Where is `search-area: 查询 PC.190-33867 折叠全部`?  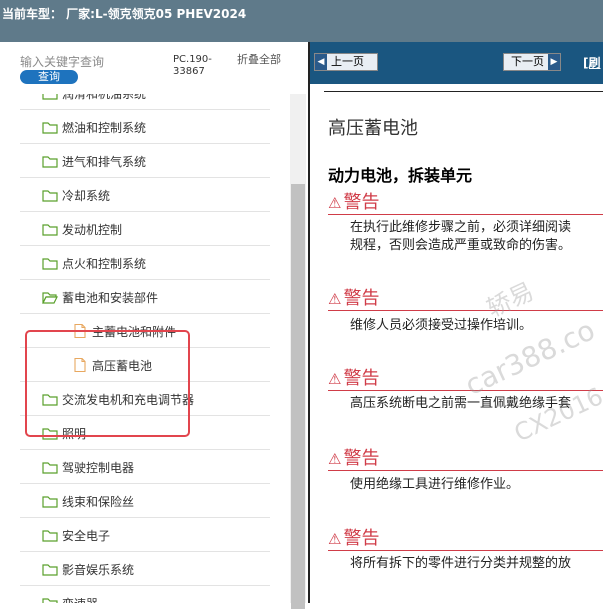 search-area: 查询 PC.190-33867 折叠全部 is located at coordinates (154, 68).